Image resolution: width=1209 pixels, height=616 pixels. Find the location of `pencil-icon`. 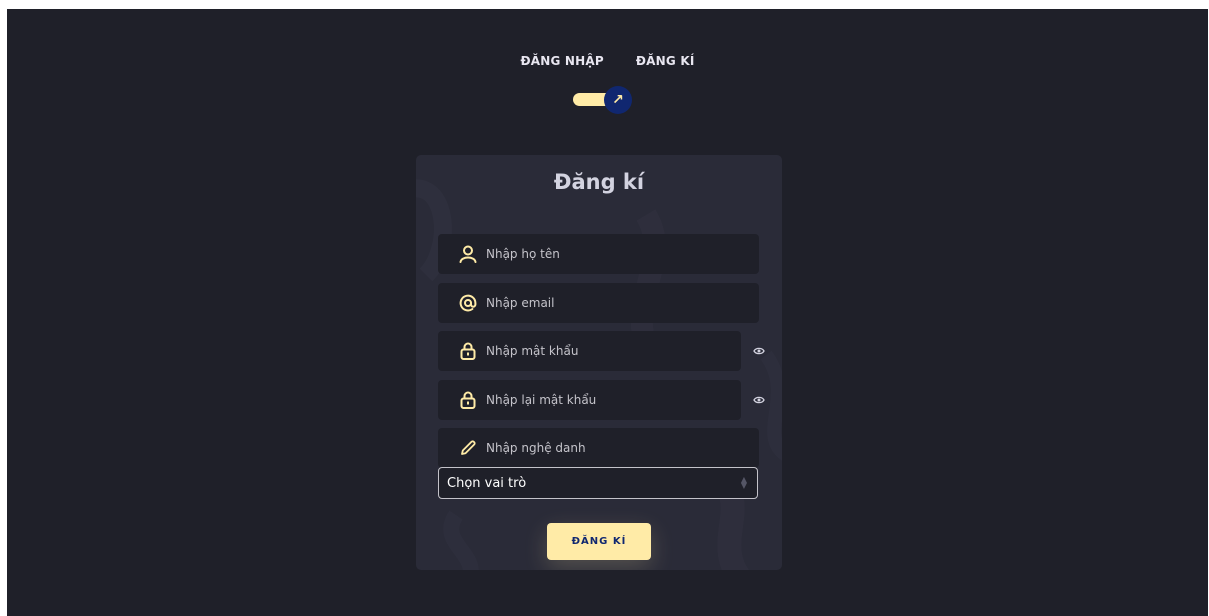

pencil-icon is located at coordinates (468, 448).